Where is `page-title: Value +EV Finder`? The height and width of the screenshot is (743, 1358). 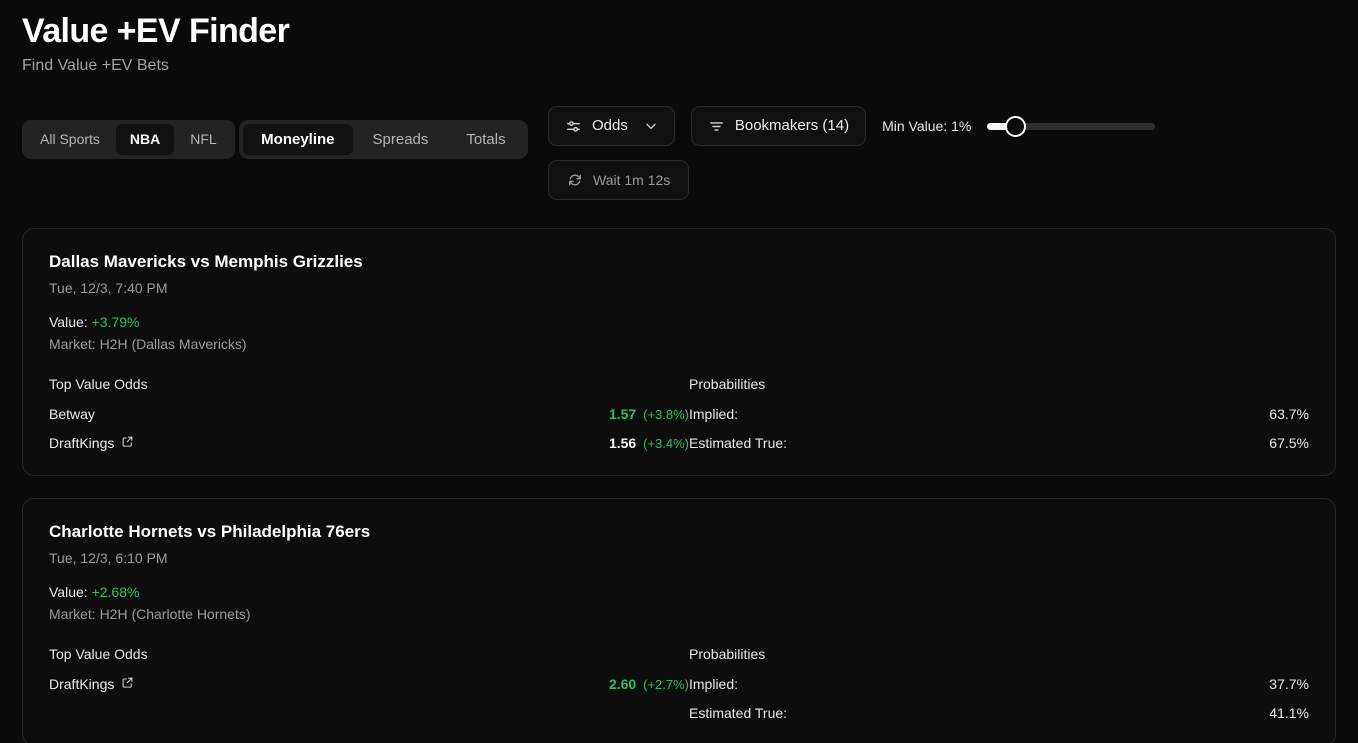 page-title: Value +EV Finder is located at coordinates (156, 31).